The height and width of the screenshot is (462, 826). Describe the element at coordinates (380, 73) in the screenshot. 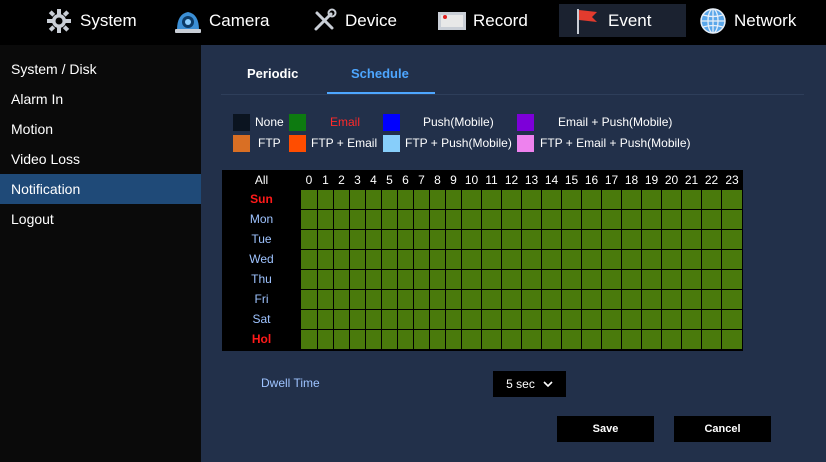

I see `tab-schedule: Schedule` at that location.